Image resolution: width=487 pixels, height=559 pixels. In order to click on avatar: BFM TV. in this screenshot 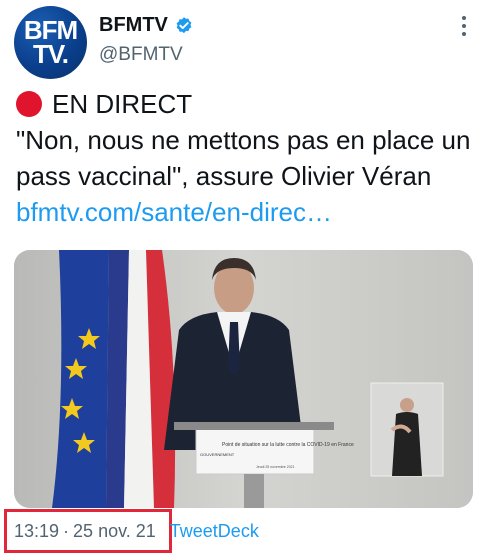, I will do `click(50, 42)`.